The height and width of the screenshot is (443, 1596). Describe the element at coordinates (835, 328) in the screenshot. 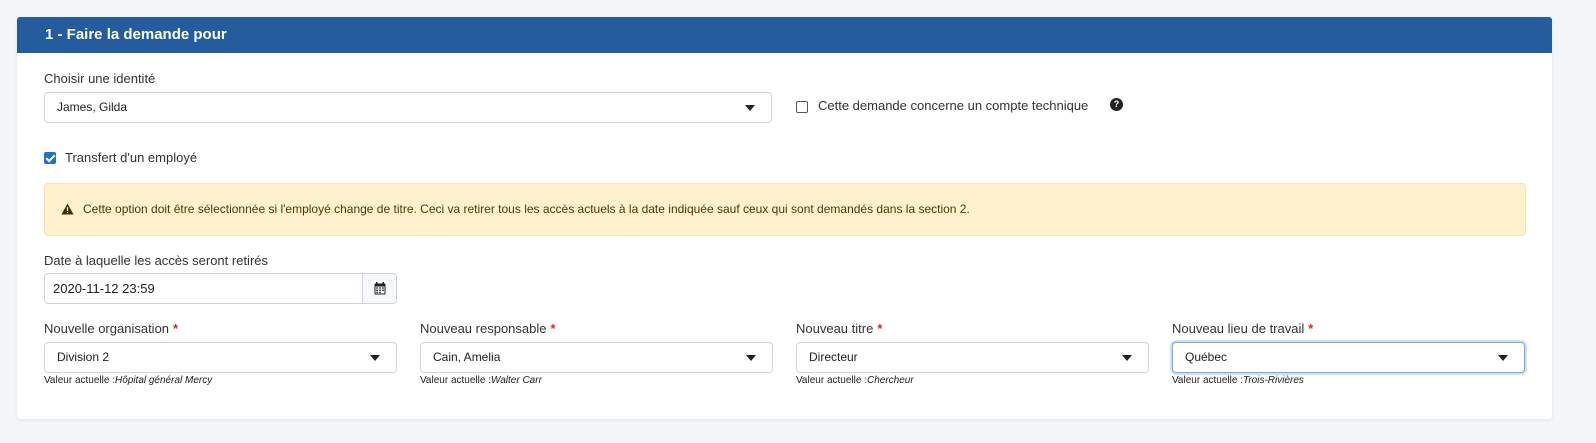

I see `title-label-text: Nouveau titre` at that location.